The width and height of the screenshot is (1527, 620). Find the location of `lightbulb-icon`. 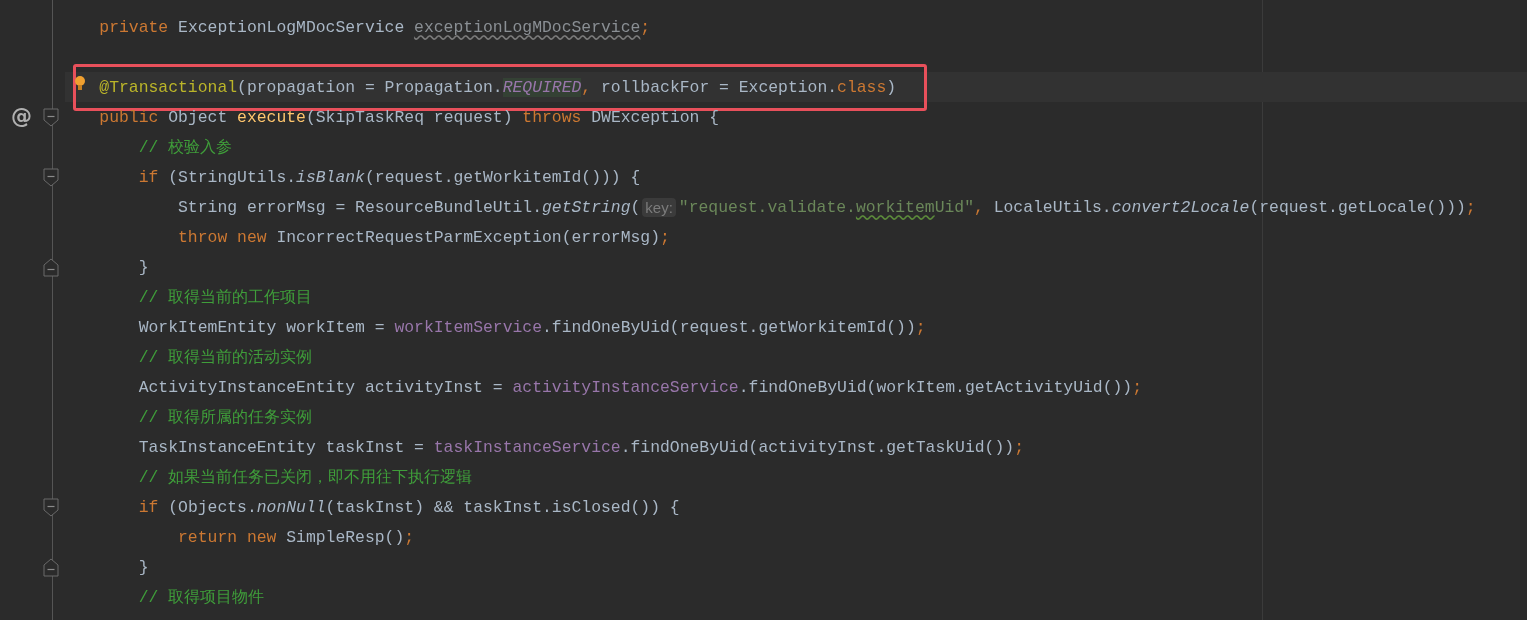

lightbulb-icon is located at coordinates (80, 84).